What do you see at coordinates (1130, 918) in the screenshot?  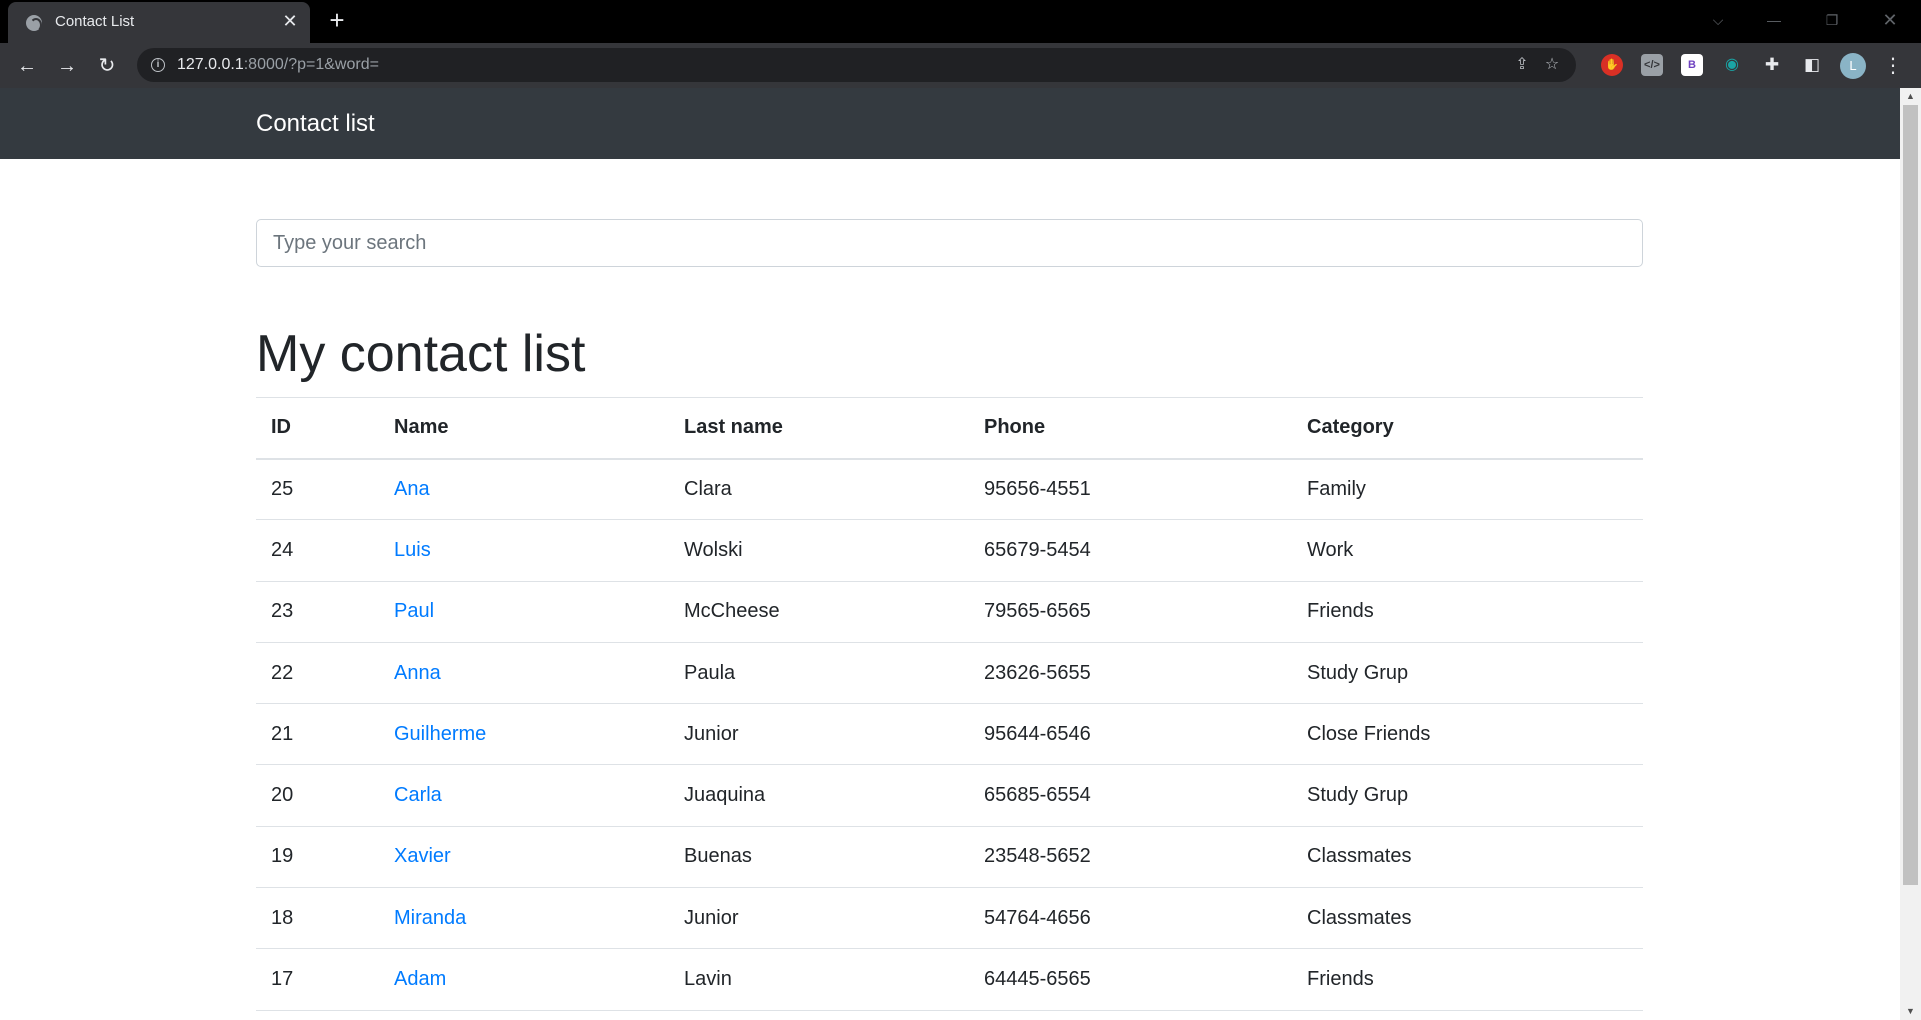 I see `cell-phone: 54764-4656` at bounding box center [1130, 918].